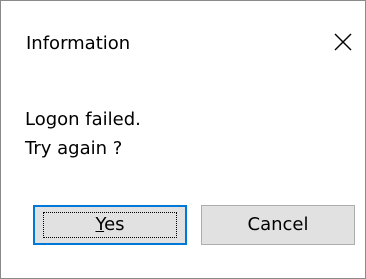 This screenshot has height=279, width=366. I want to click on dialog-title: Information, so click(78, 43).